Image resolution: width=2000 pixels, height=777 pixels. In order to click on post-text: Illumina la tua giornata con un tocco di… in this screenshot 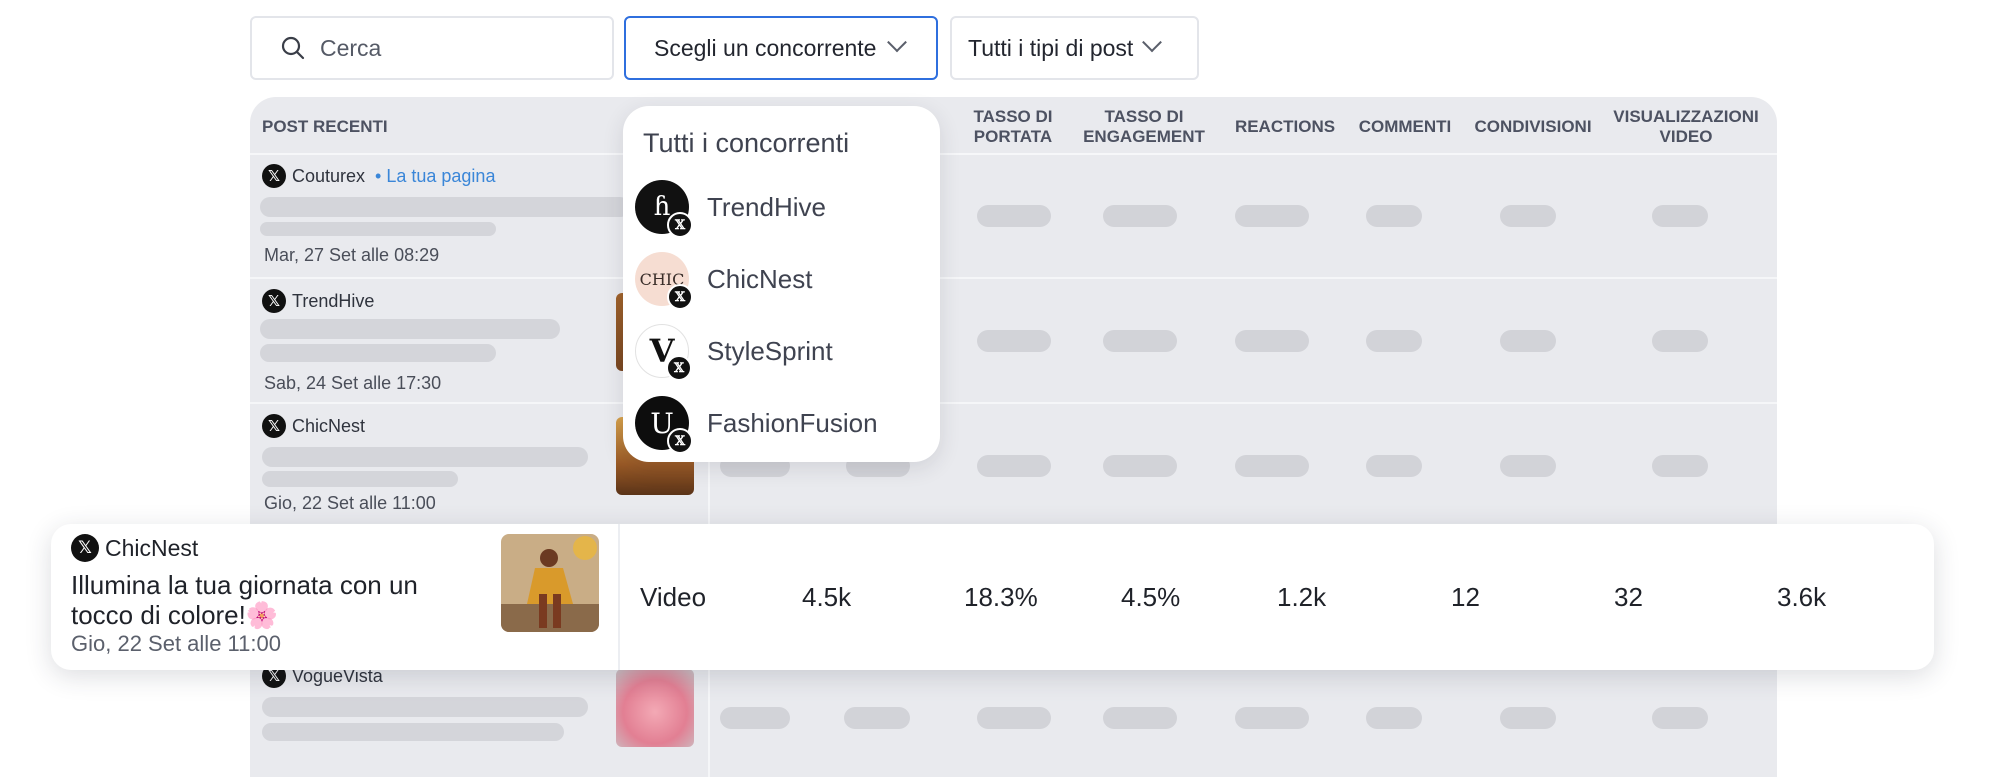, I will do `click(244, 600)`.